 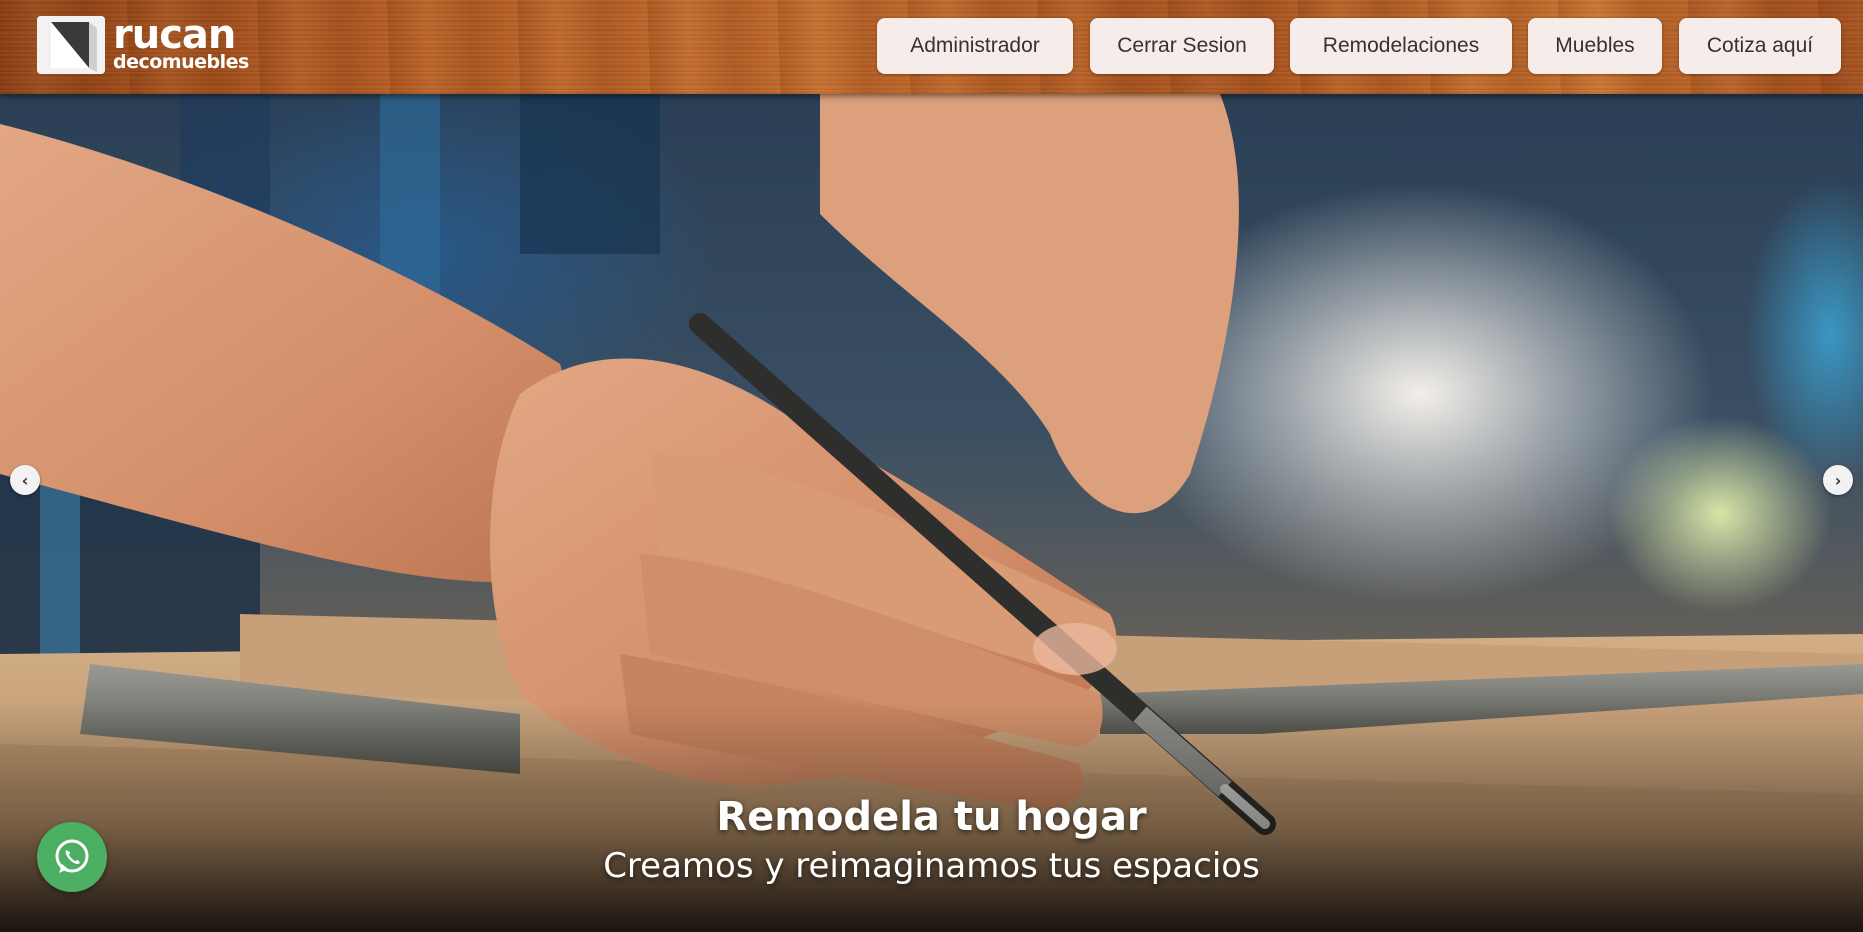 I want to click on chevron-left-icon: ‹, so click(x=25, y=480).